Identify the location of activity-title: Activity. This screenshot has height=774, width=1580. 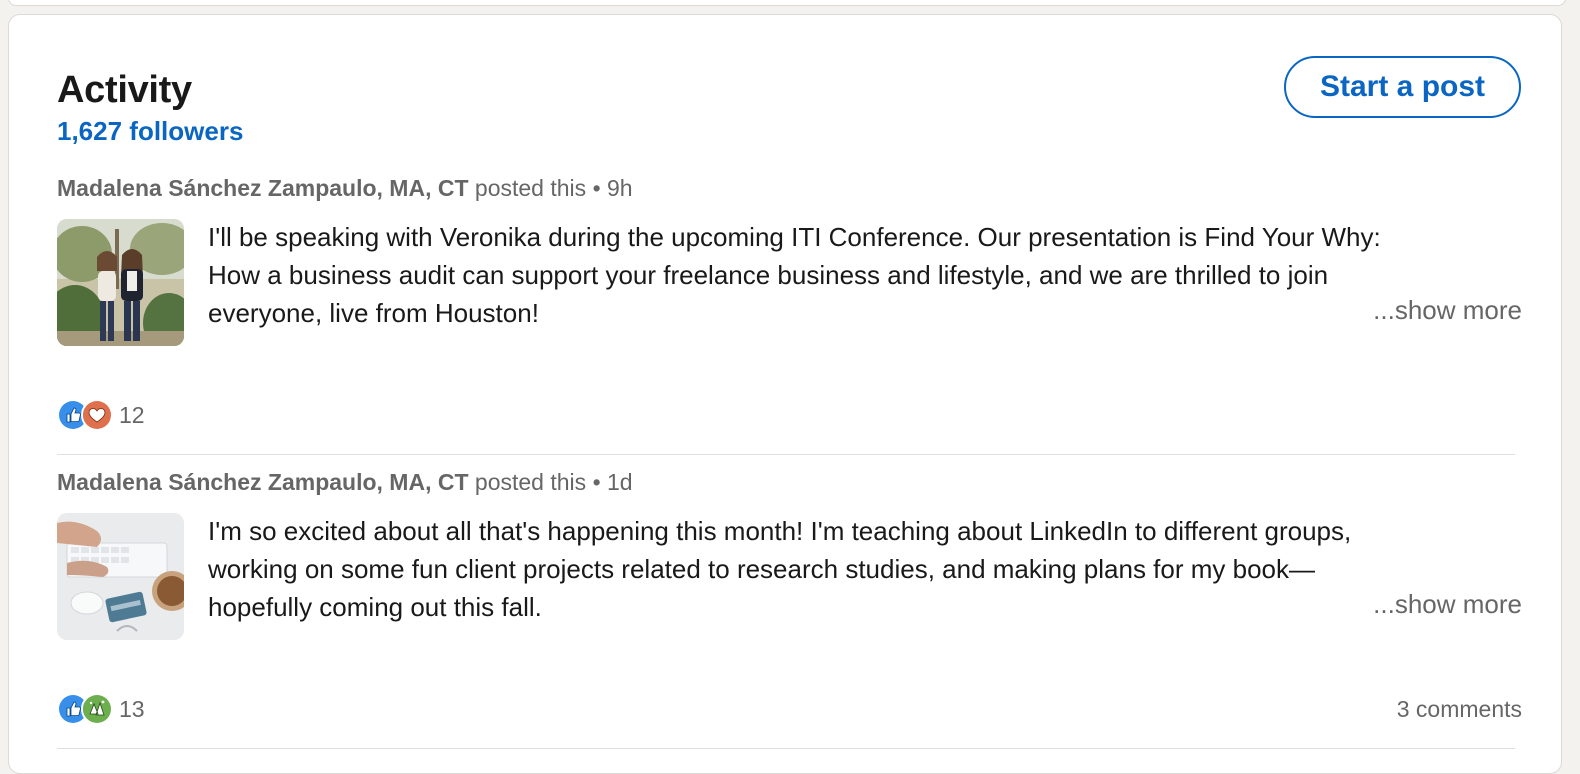
(124, 90).